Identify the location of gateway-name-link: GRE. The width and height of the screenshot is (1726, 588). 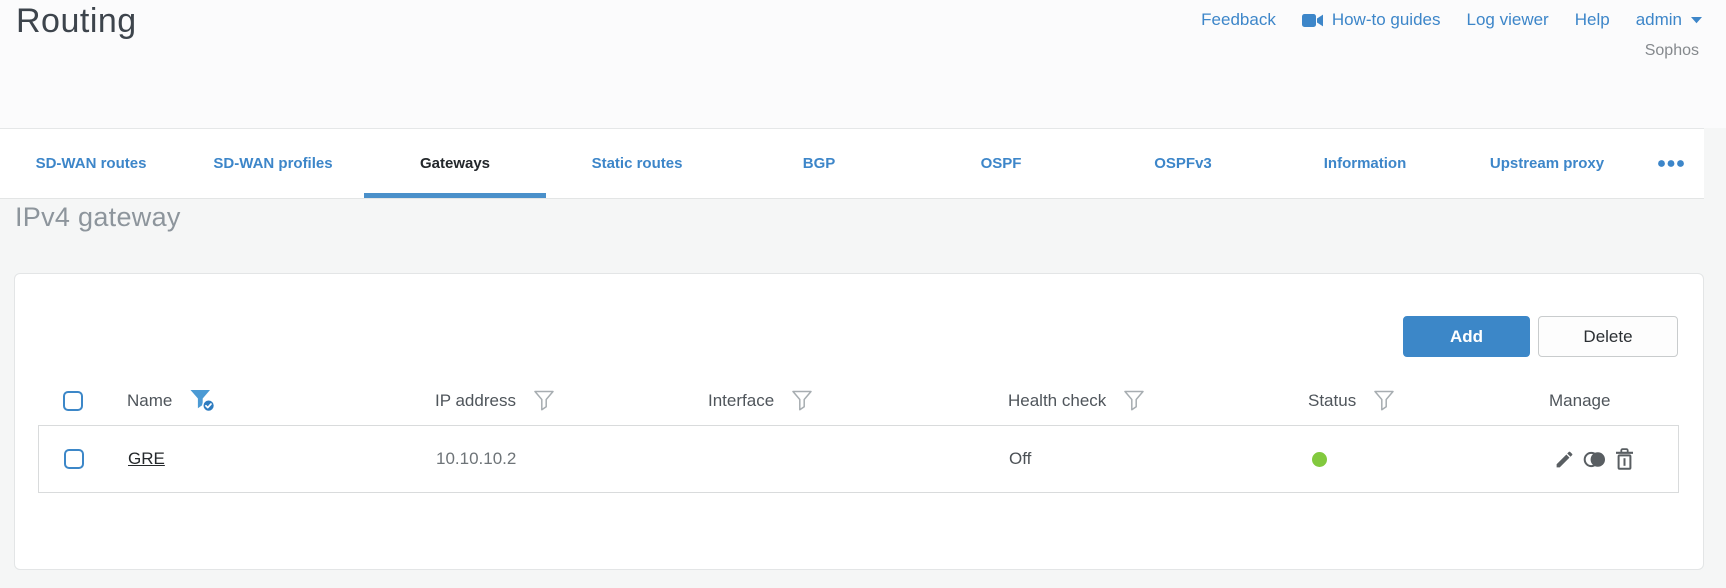
(146, 459).